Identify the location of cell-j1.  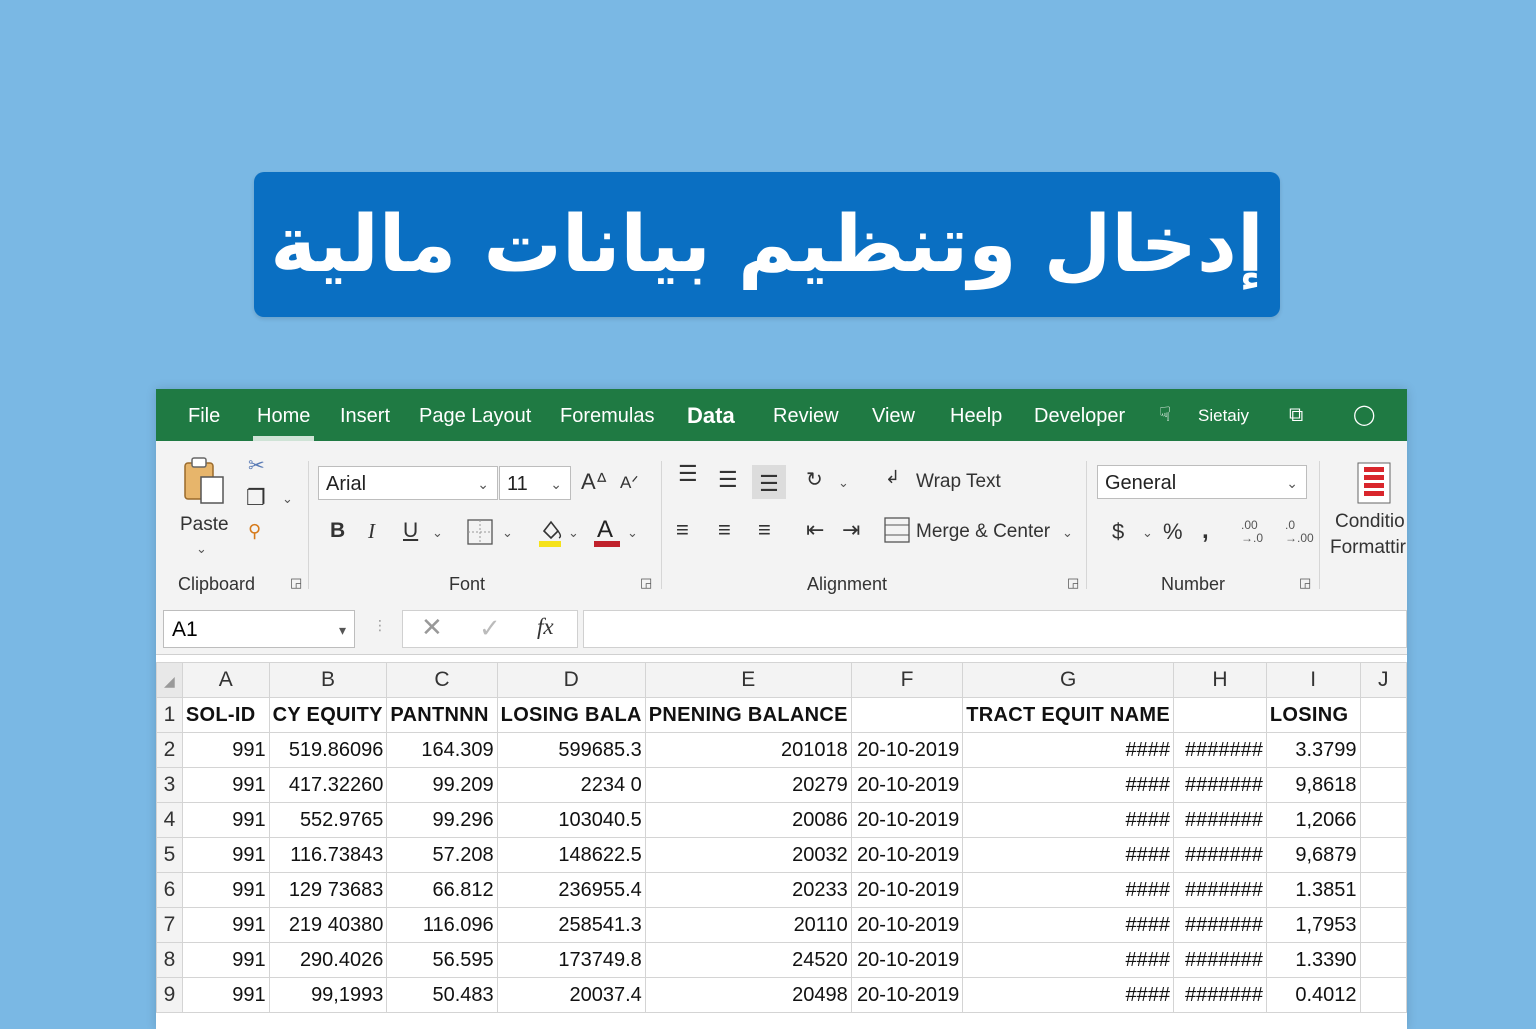
(1383, 715).